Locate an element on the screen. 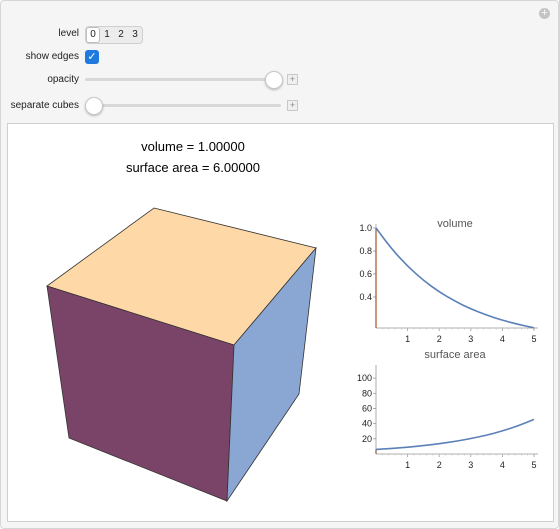 Image resolution: width=559 pixels, height=529 pixels. y-tick-label: 0.6 is located at coordinates (365, 274).